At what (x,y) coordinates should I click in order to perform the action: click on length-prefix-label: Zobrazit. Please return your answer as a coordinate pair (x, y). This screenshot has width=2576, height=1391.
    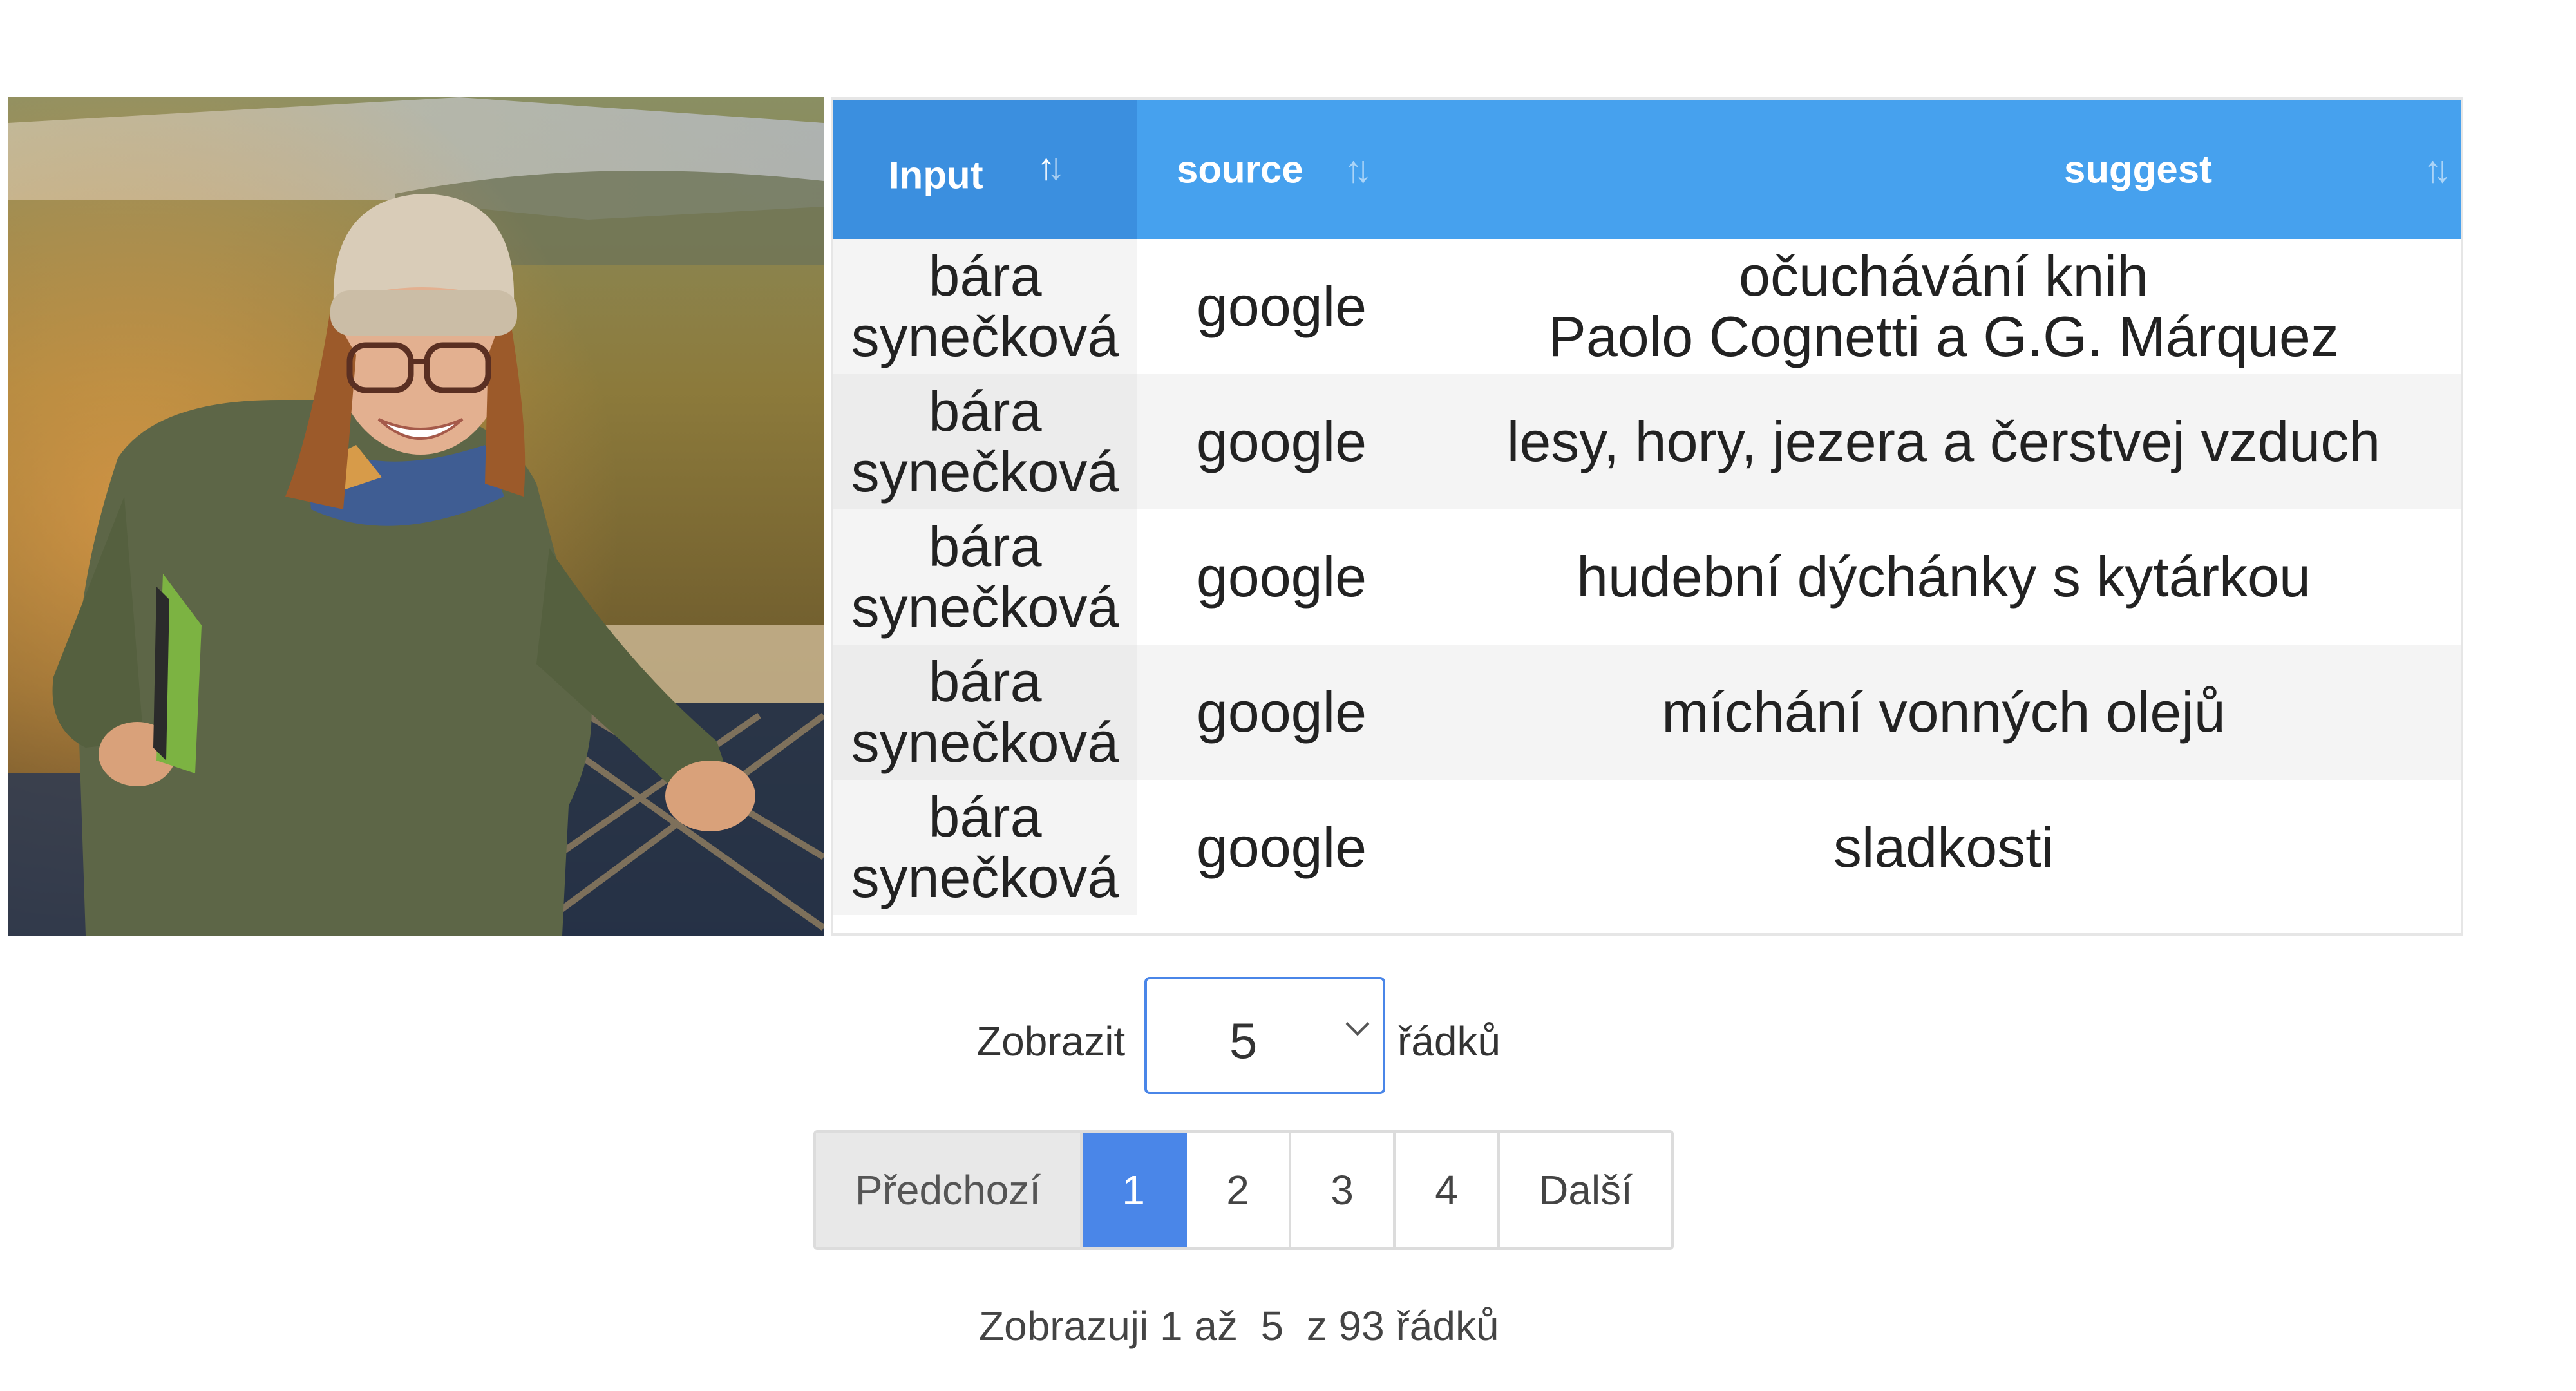
    Looking at the image, I should click on (1051, 1041).